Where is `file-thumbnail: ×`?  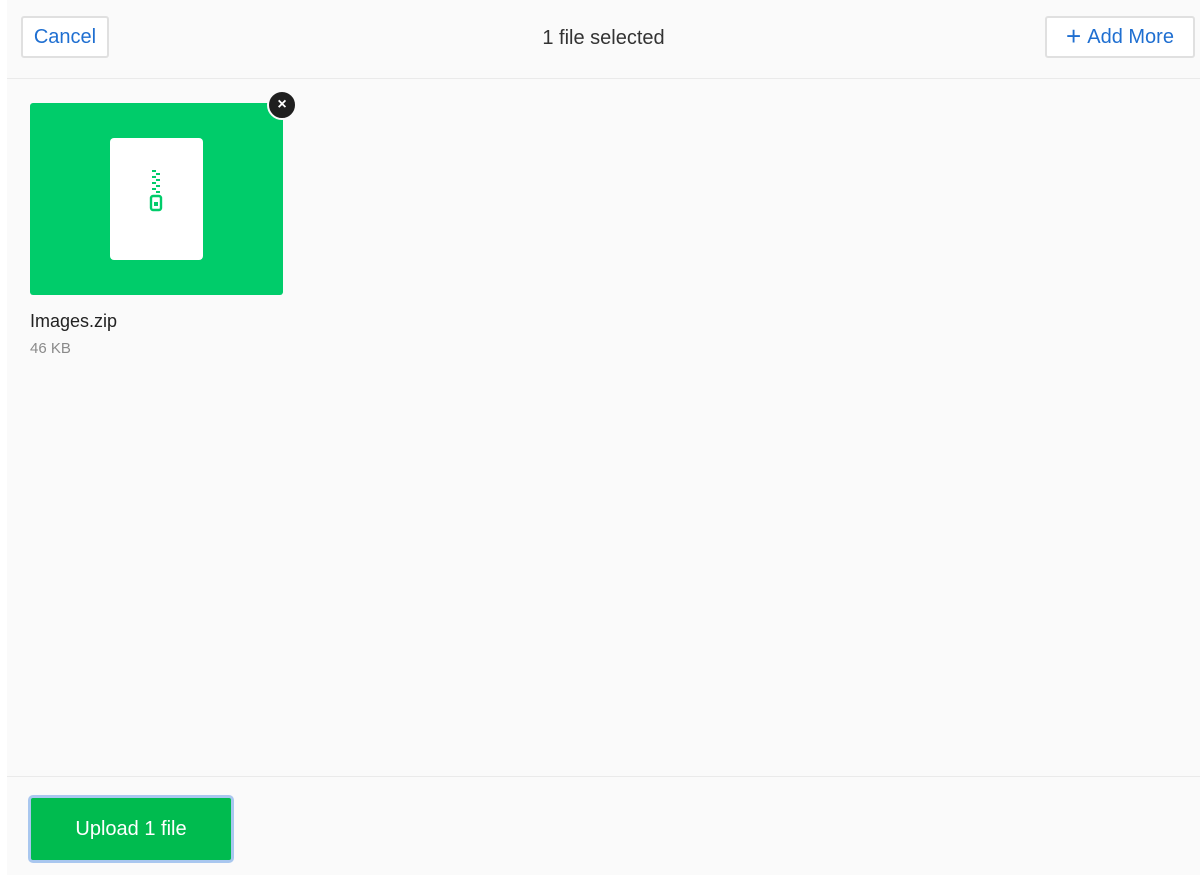 file-thumbnail: × is located at coordinates (163, 192).